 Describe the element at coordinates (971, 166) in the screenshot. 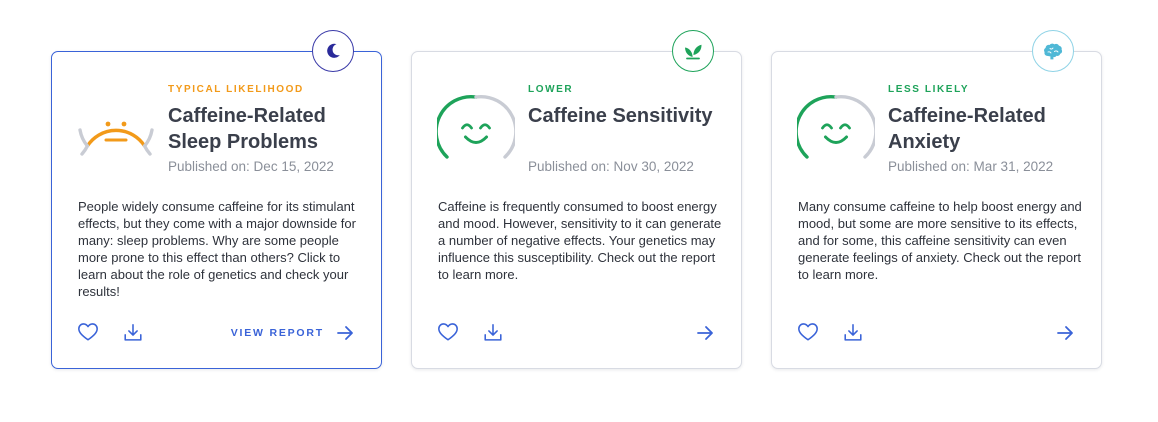

I see `published-date: Published on: Mar 31, 2022` at that location.